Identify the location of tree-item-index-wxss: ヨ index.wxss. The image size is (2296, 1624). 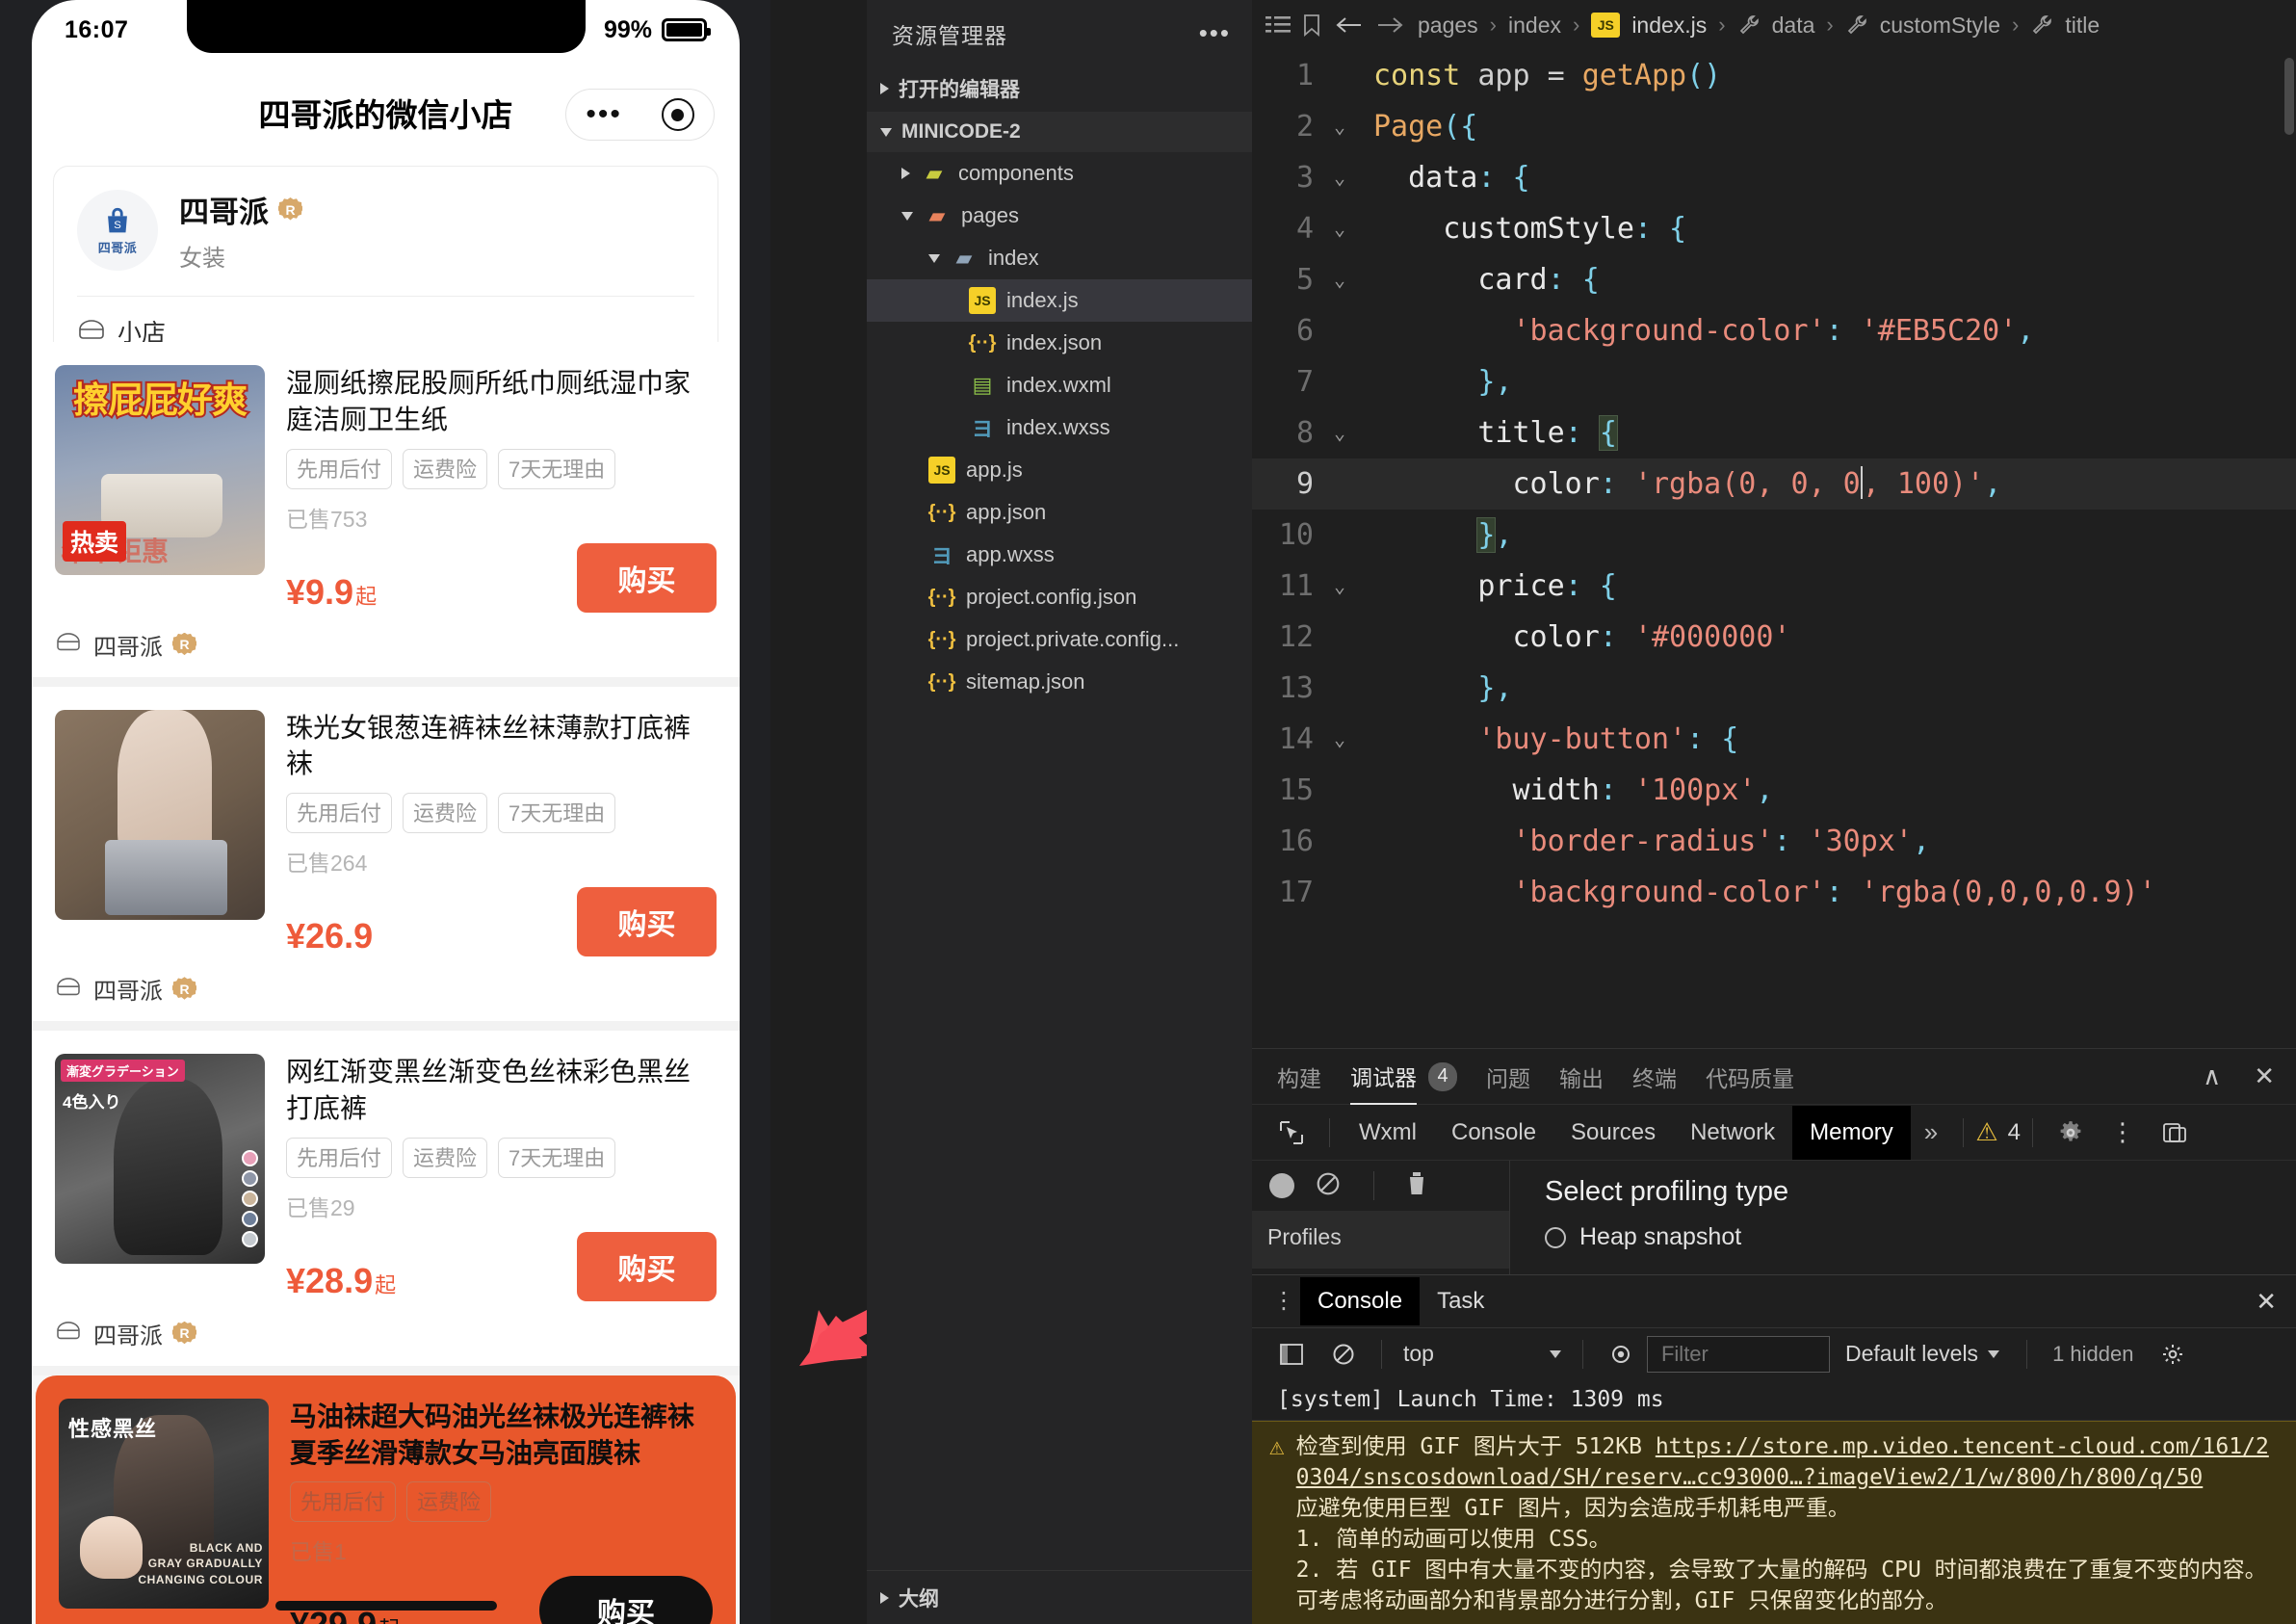
(1059, 427).